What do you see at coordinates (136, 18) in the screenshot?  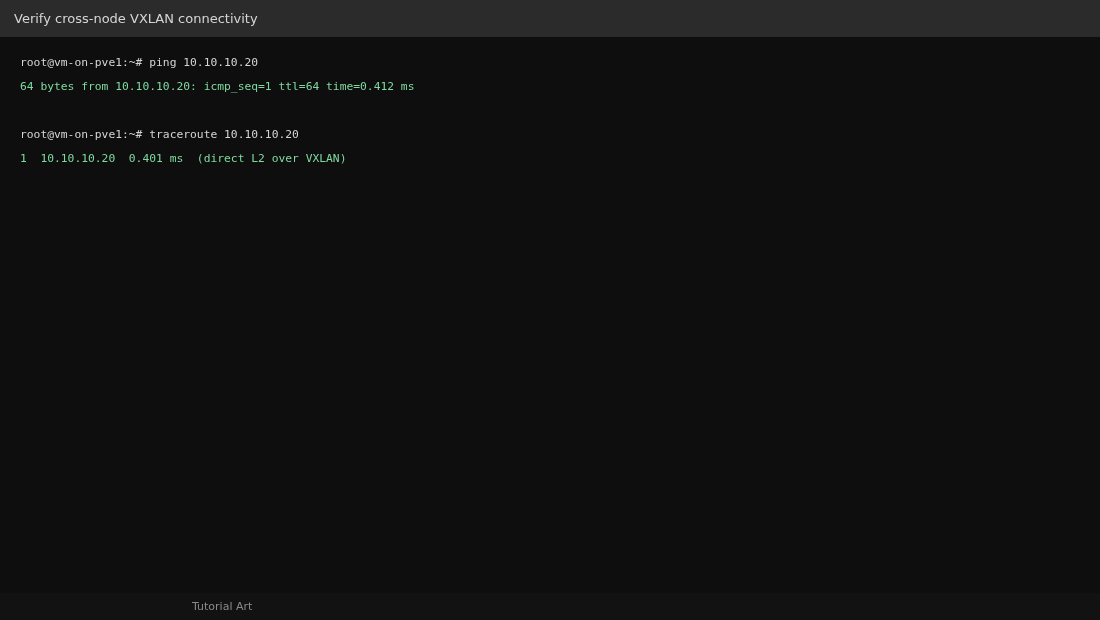 I see `window-title: Verify cross-node VXLAN connectivity` at bounding box center [136, 18].